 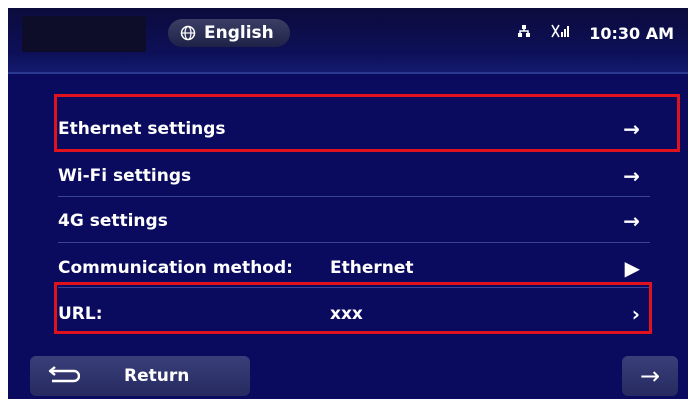 I want to click on language-label: English, so click(x=239, y=33).